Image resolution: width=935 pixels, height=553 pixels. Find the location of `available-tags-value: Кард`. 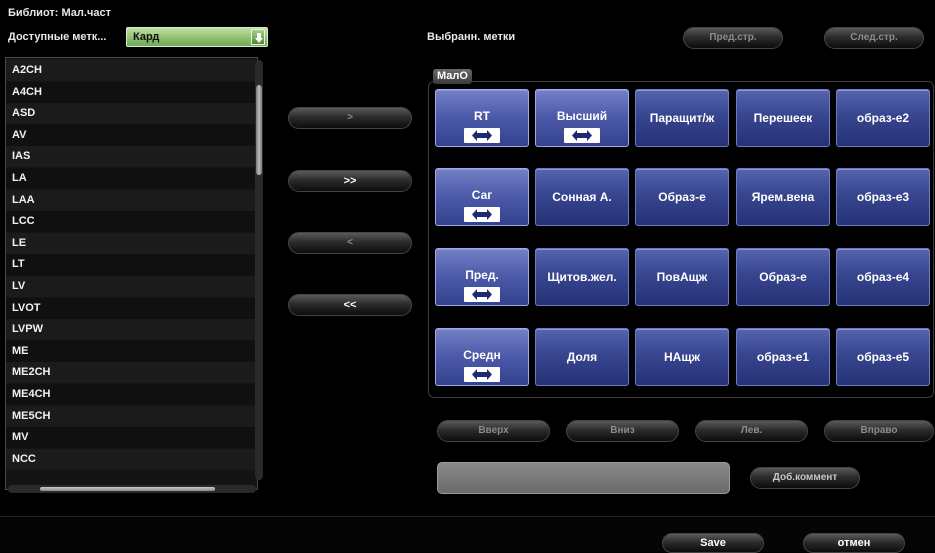

available-tags-value: Кард is located at coordinates (146, 37).